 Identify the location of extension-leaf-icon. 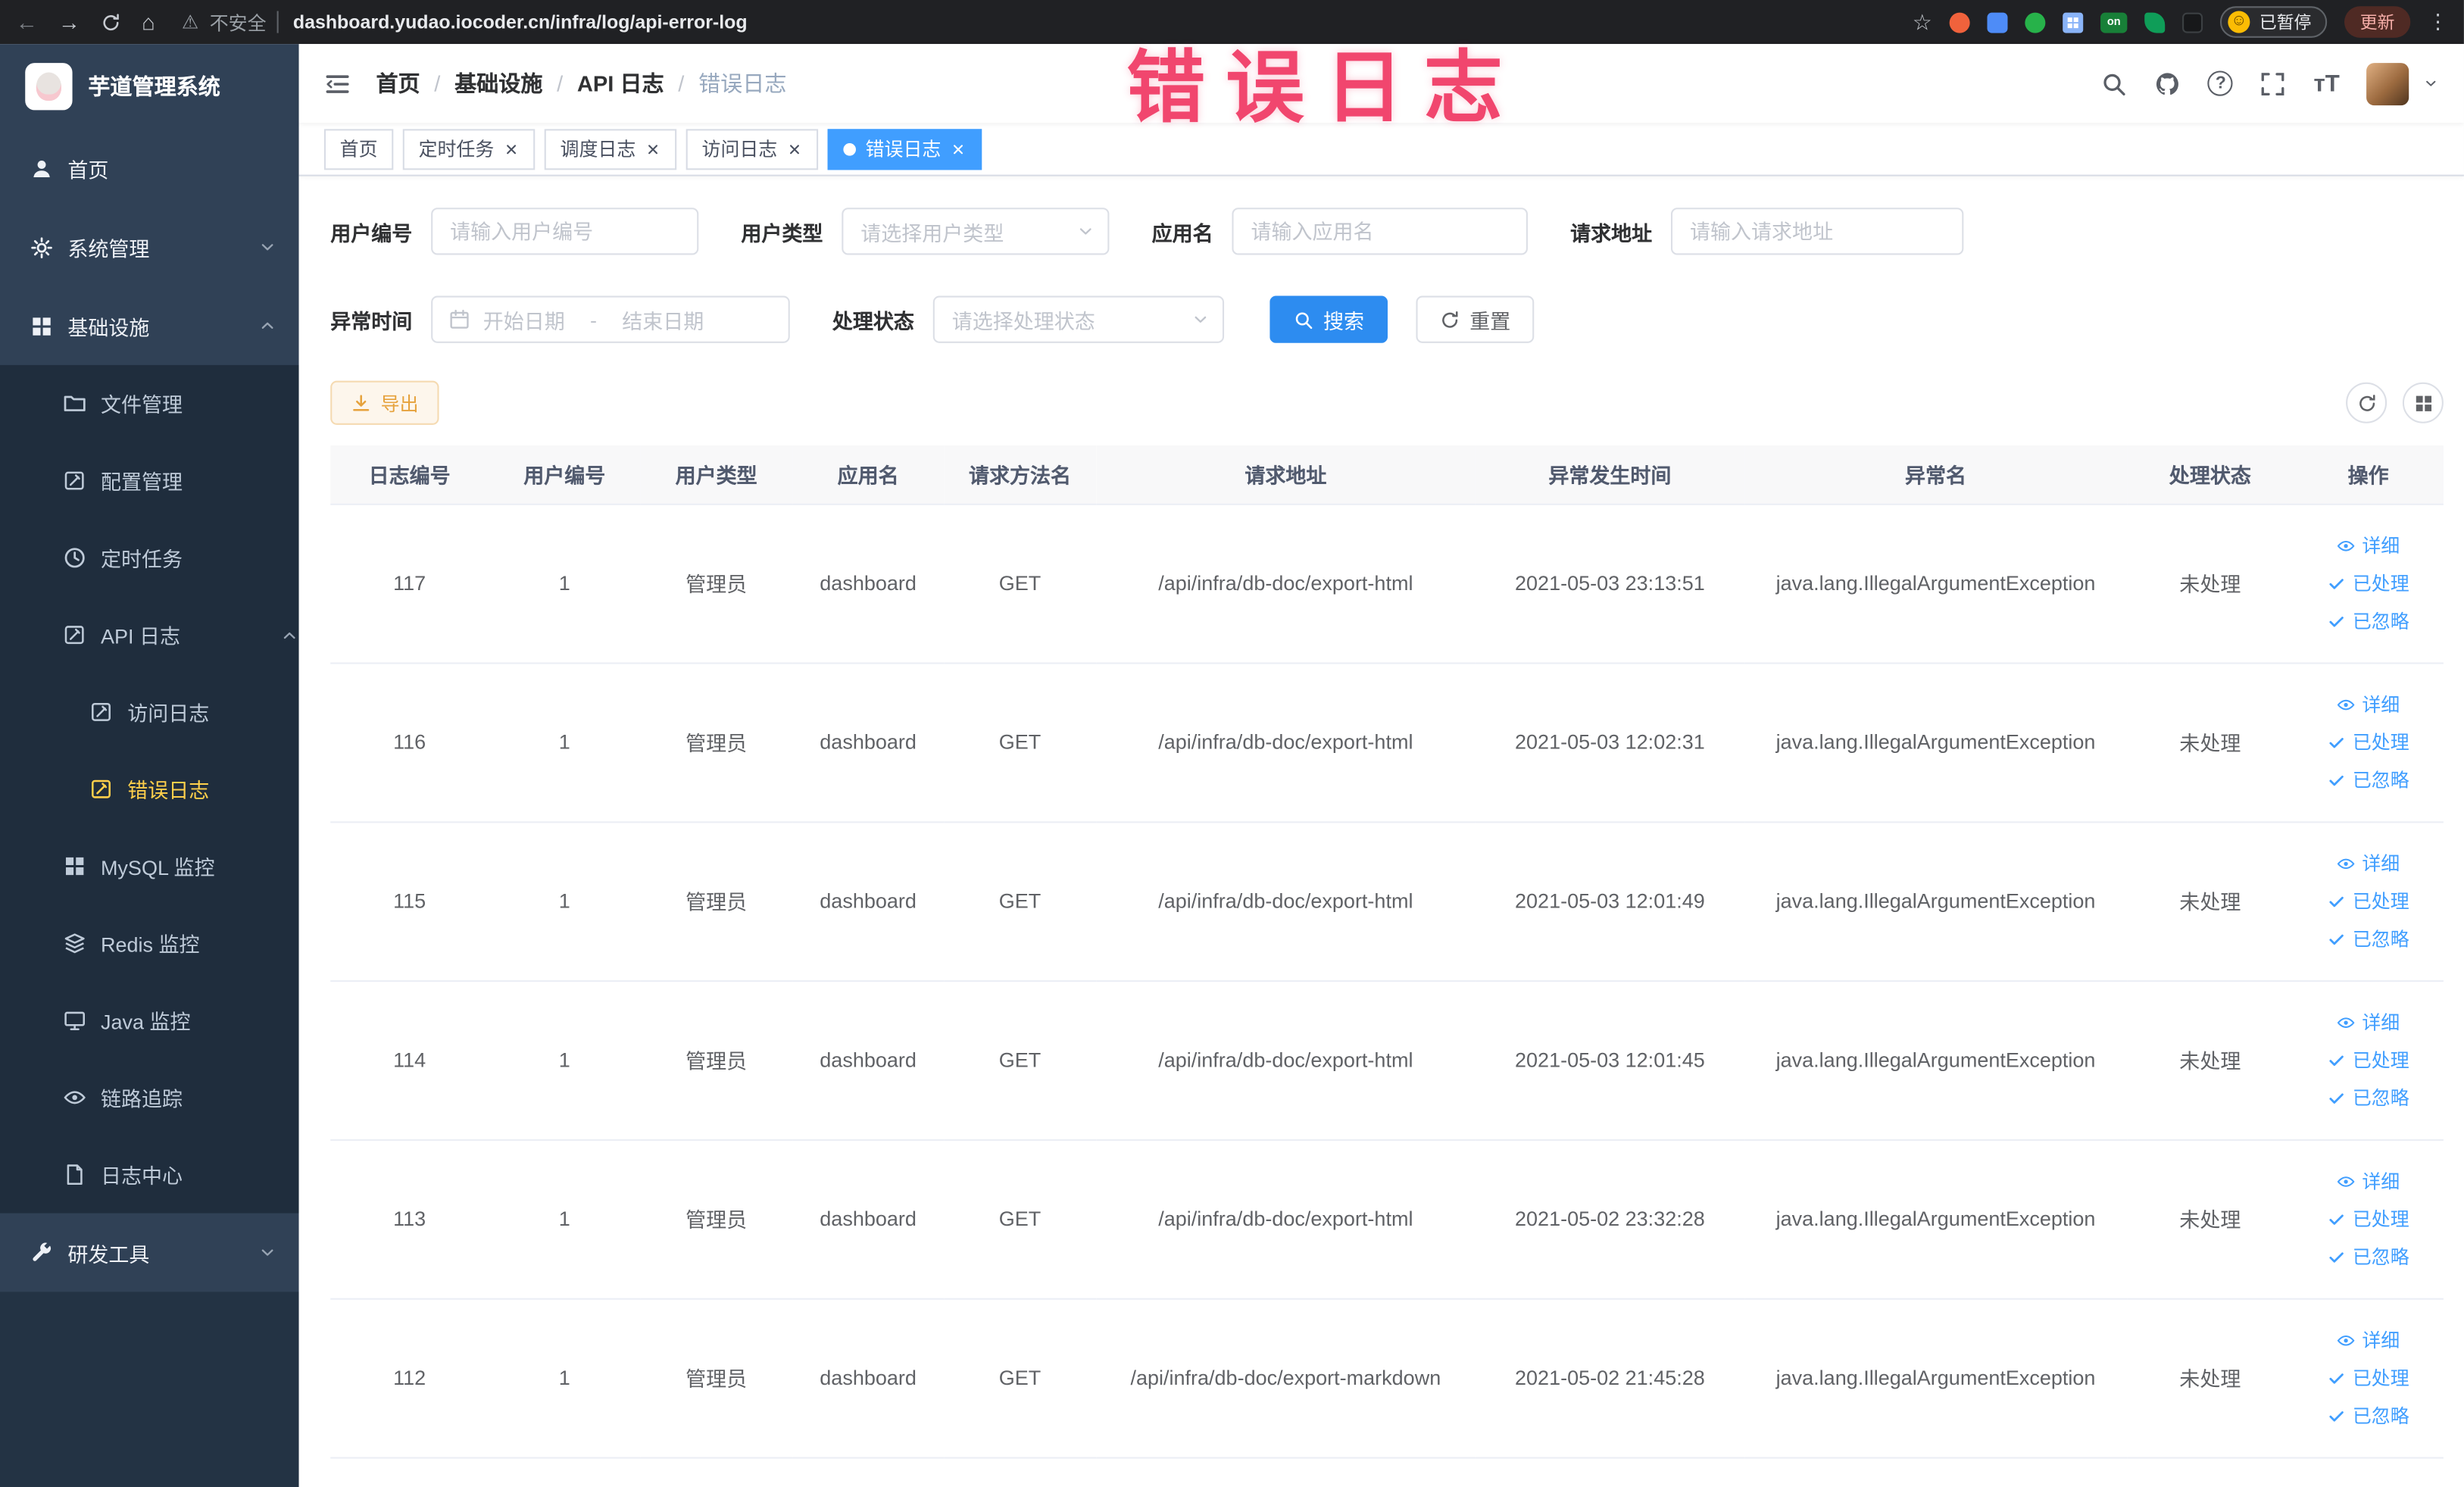
(2155, 22).